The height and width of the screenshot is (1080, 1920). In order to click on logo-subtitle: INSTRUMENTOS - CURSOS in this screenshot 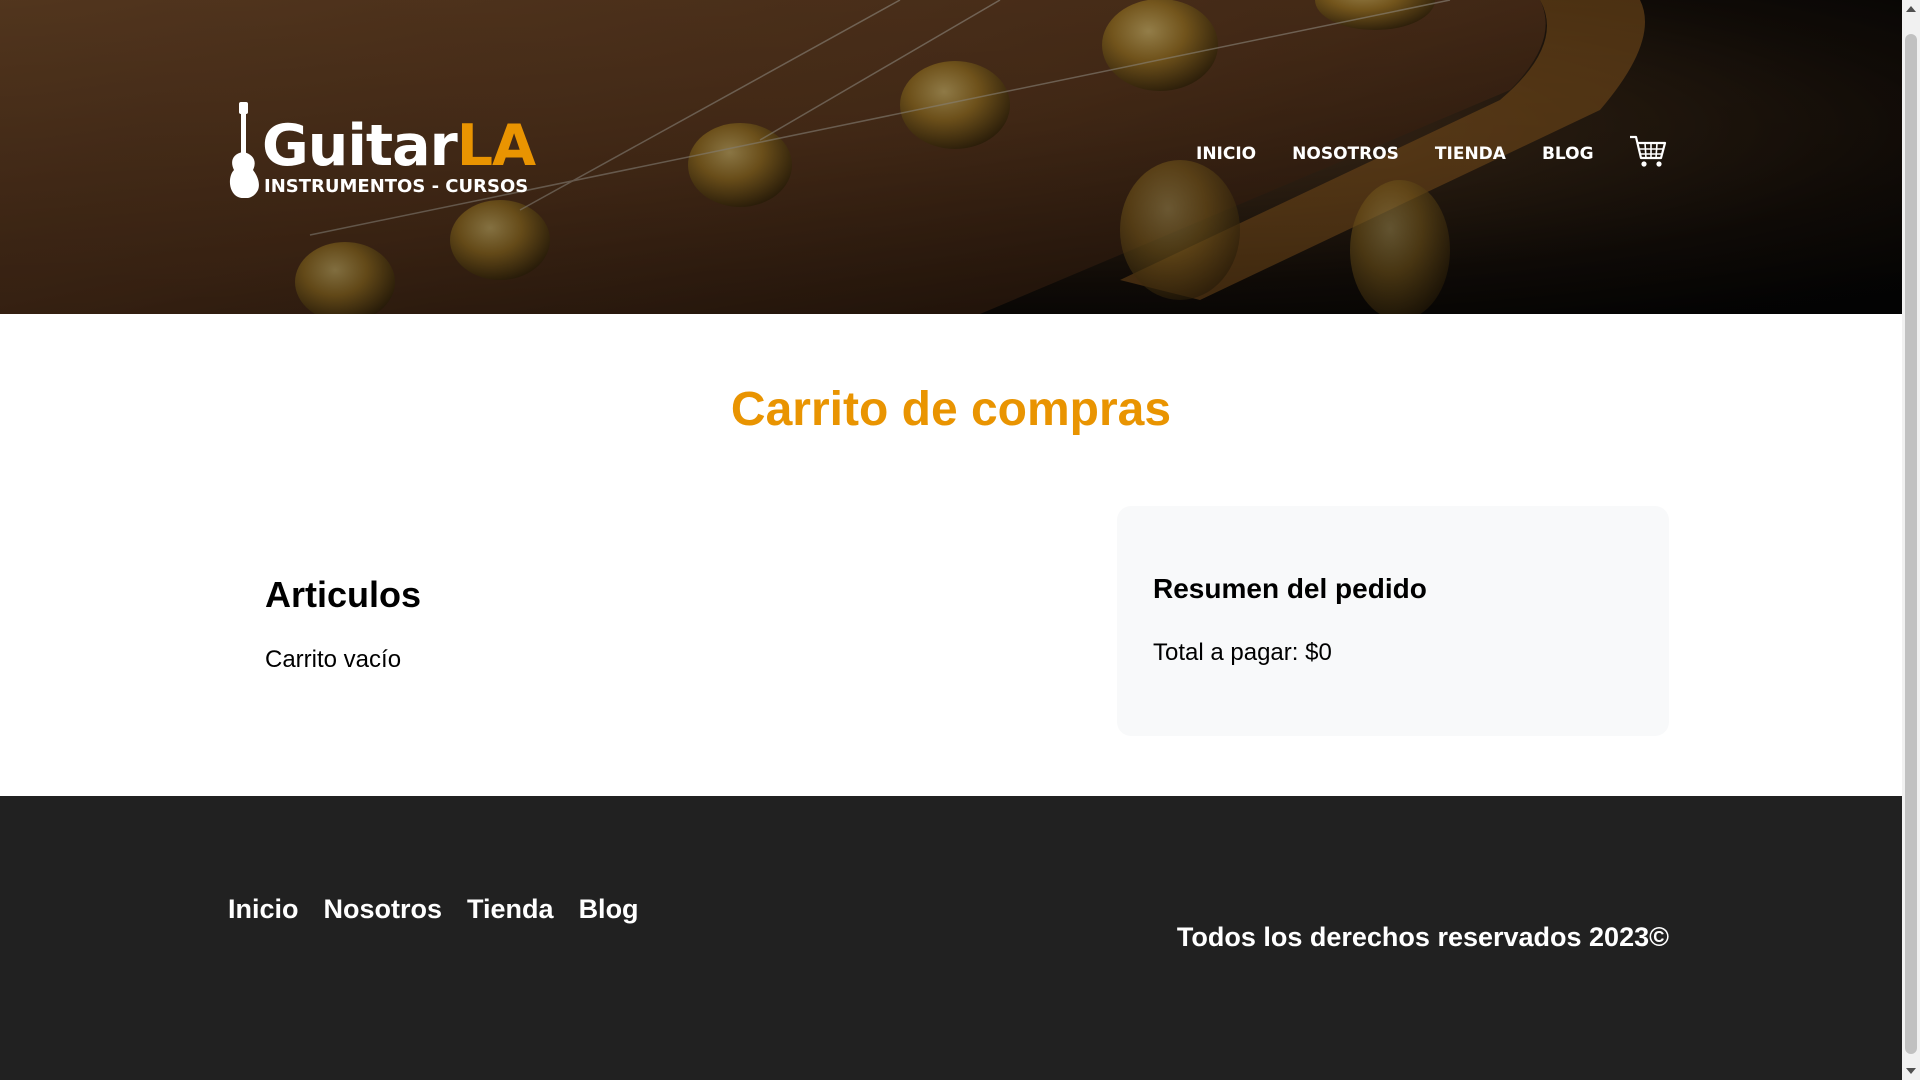, I will do `click(396, 186)`.